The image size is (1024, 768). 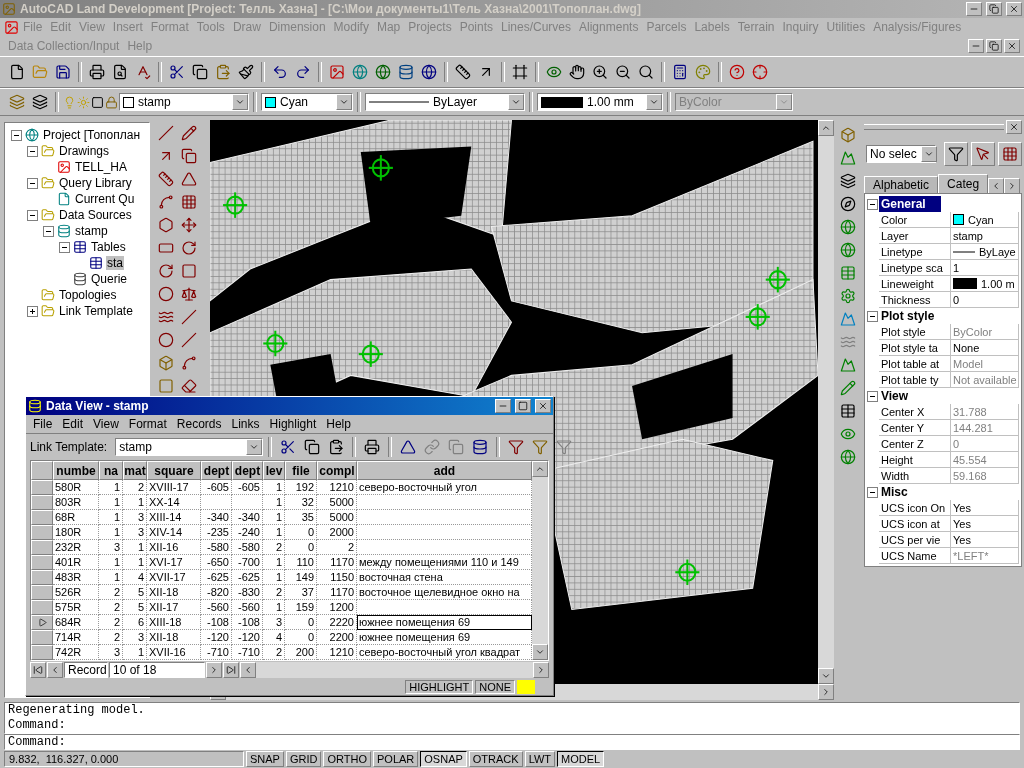 What do you see at coordinates (915, 252) in the screenshot?
I see `property-name: Linetype` at bounding box center [915, 252].